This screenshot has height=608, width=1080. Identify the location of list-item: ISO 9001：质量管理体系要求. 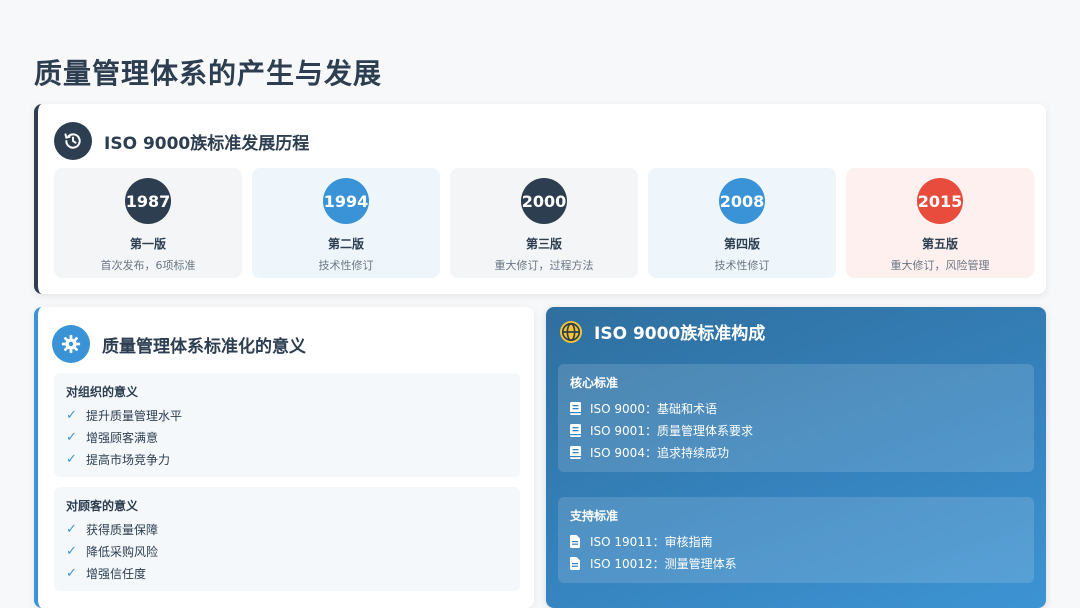
(796, 430).